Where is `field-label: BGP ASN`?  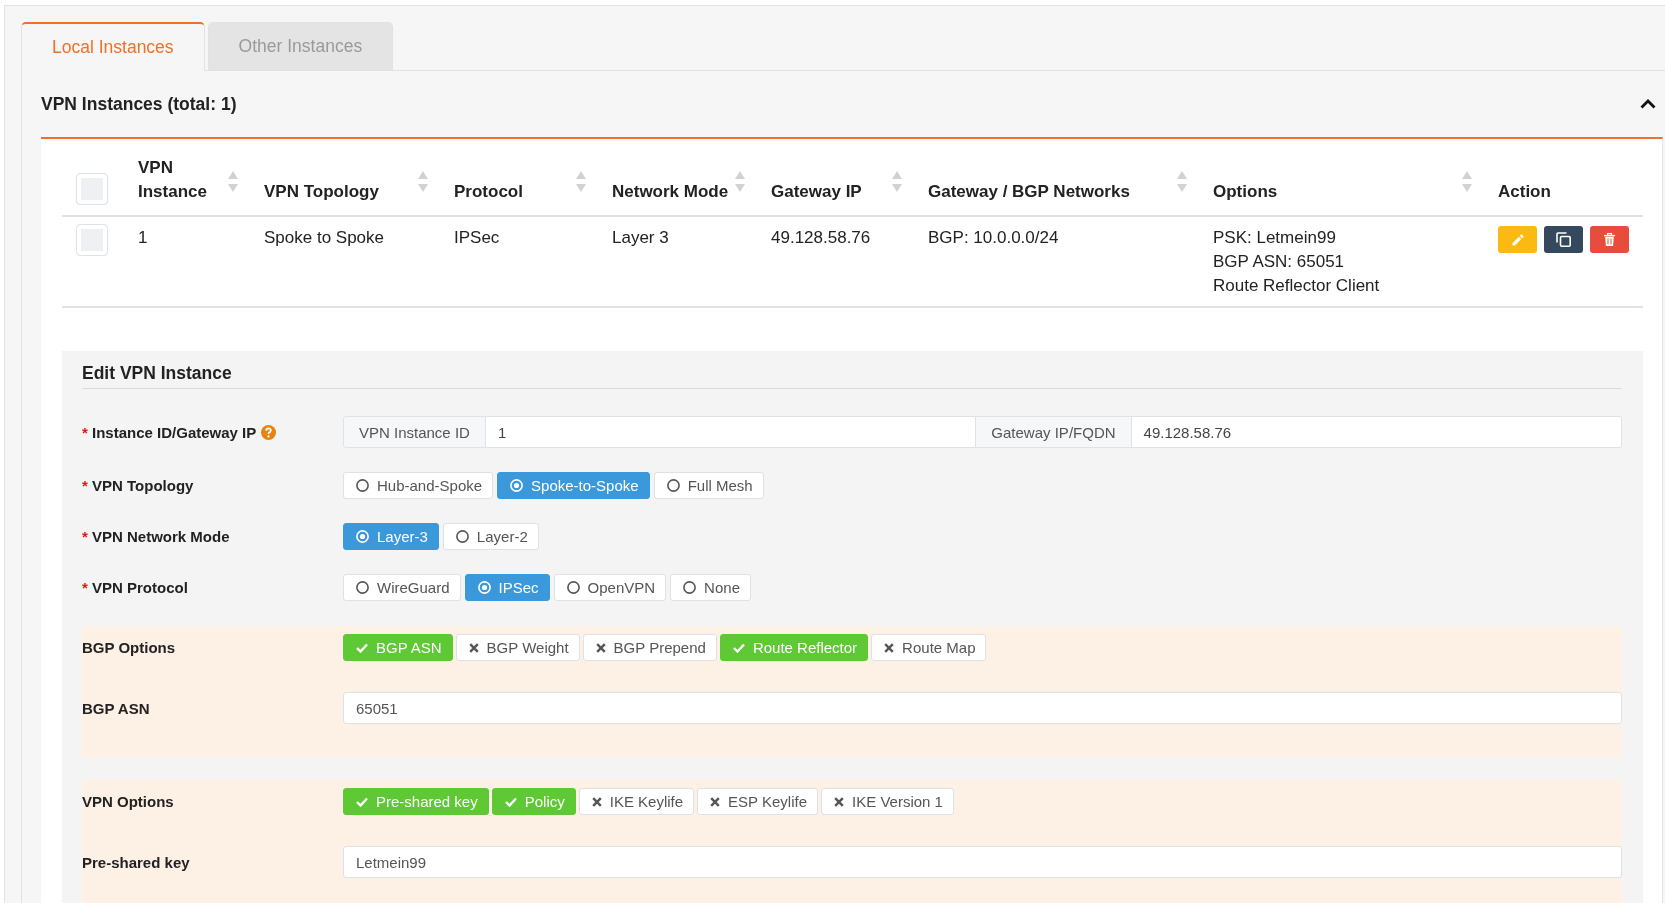
field-label: BGP ASN is located at coordinates (116, 708).